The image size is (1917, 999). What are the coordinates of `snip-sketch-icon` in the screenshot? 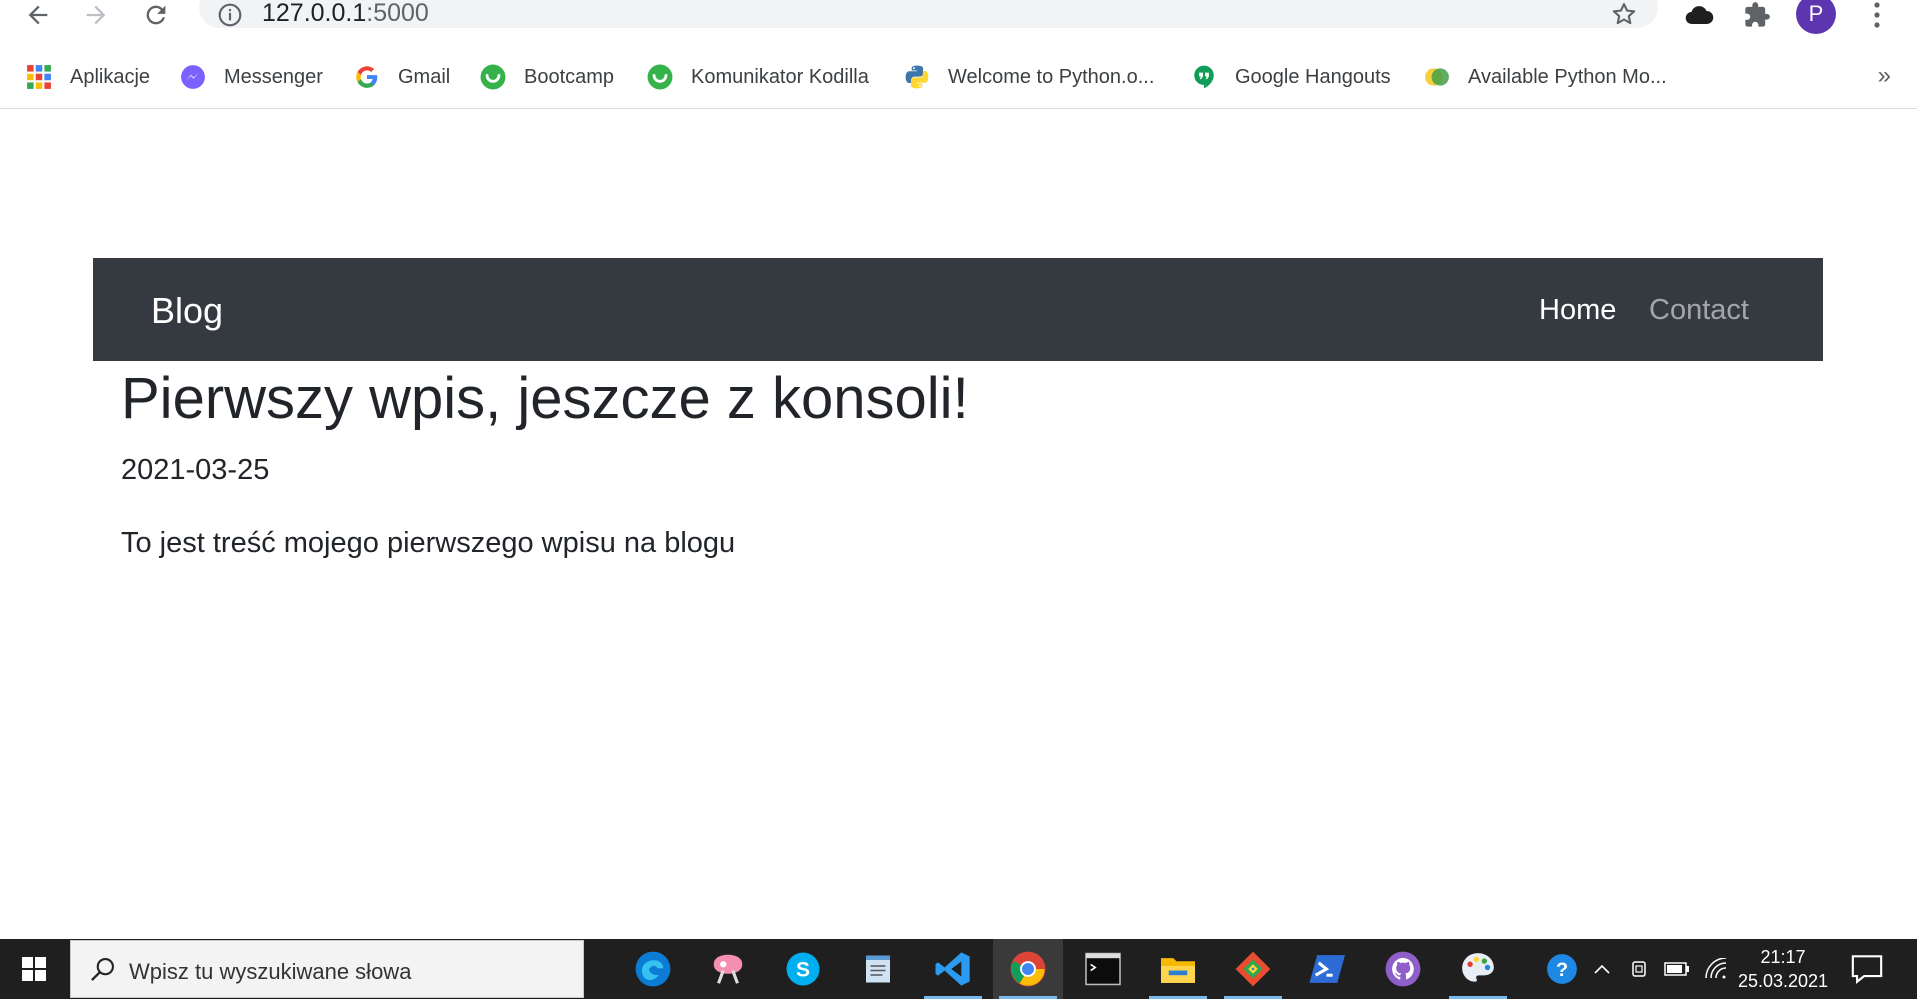 It's located at (728, 969).